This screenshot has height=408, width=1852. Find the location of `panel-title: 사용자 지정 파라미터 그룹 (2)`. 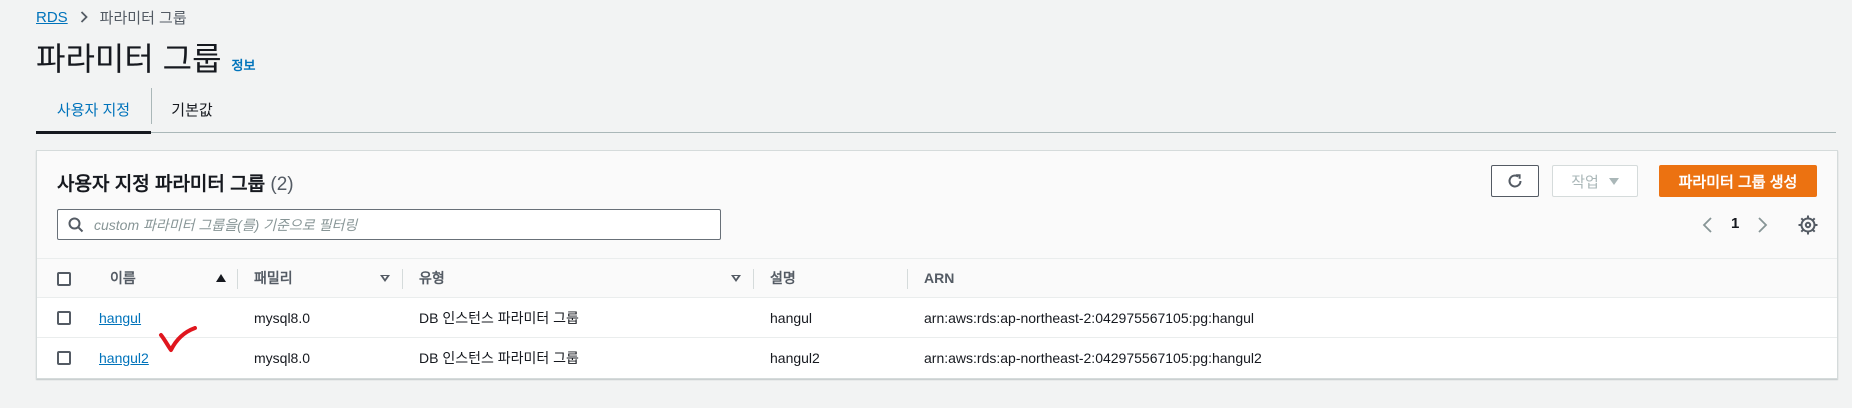

panel-title: 사용자 지정 파라미터 그룹 (2) is located at coordinates (175, 182).